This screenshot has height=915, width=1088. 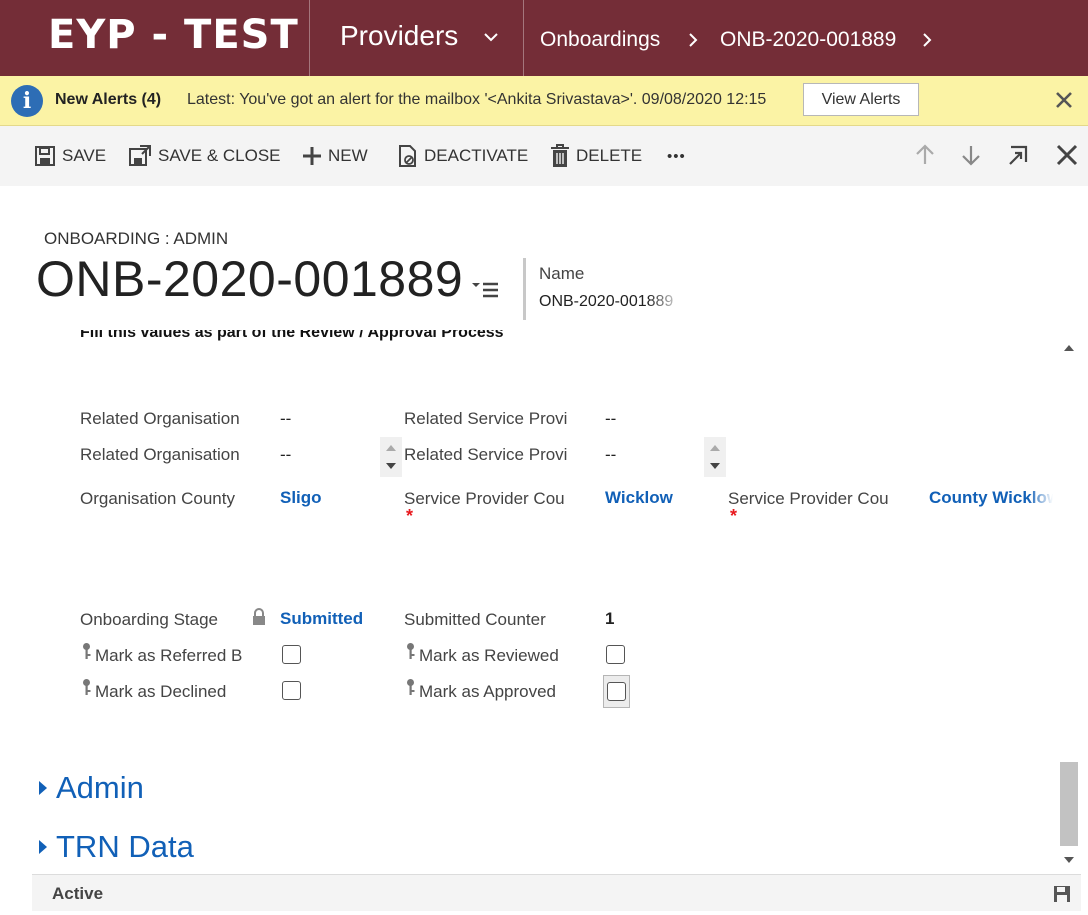 I want to click on section-admin-label: Admin, so click(x=100, y=787).